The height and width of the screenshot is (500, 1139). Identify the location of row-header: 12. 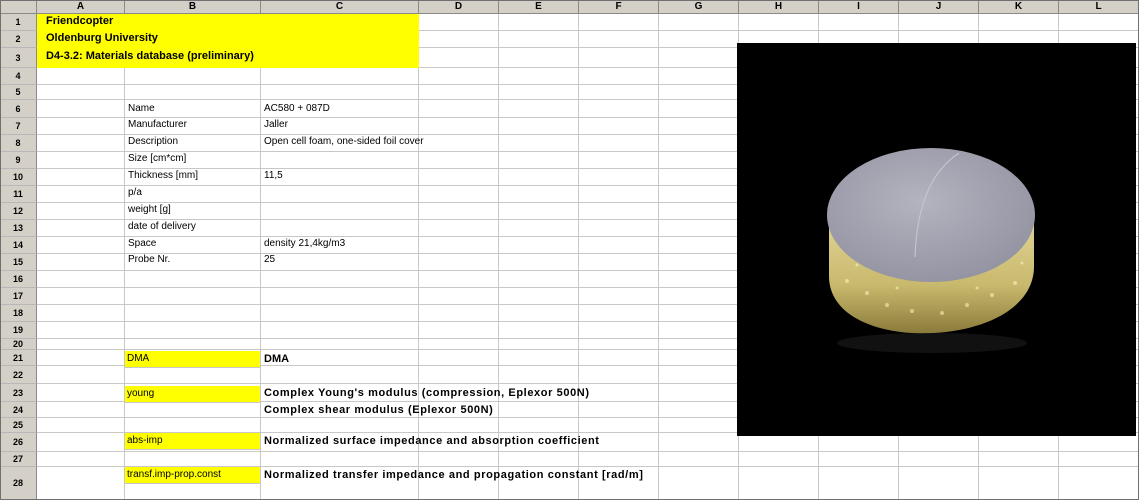
(18, 211).